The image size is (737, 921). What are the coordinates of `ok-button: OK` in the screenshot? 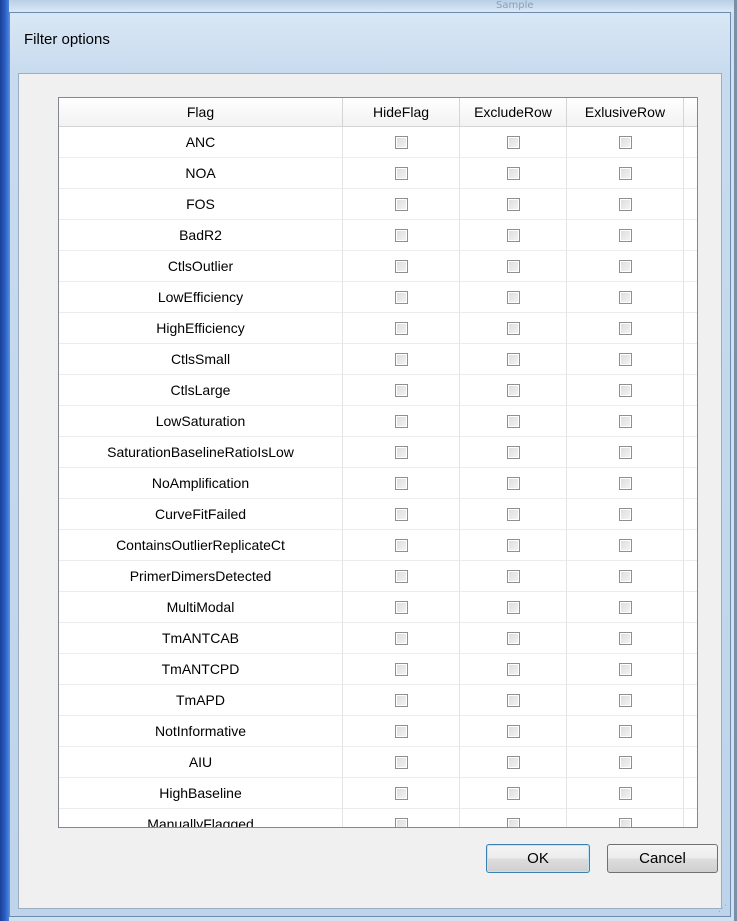 It's located at (538, 858).